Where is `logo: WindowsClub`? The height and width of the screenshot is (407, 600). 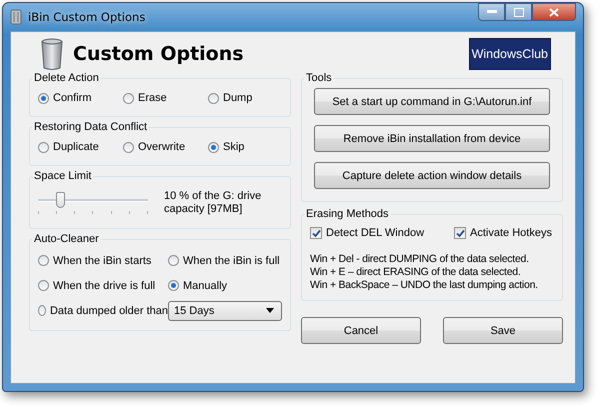
logo: WindowsClub is located at coordinates (509, 54).